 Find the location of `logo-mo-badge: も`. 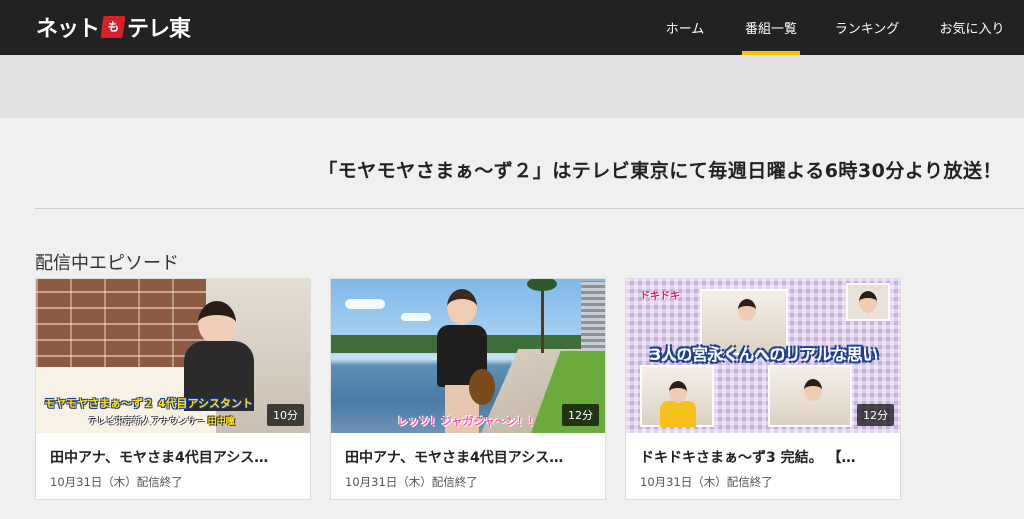

logo-mo-badge: も is located at coordinates (113, 27).